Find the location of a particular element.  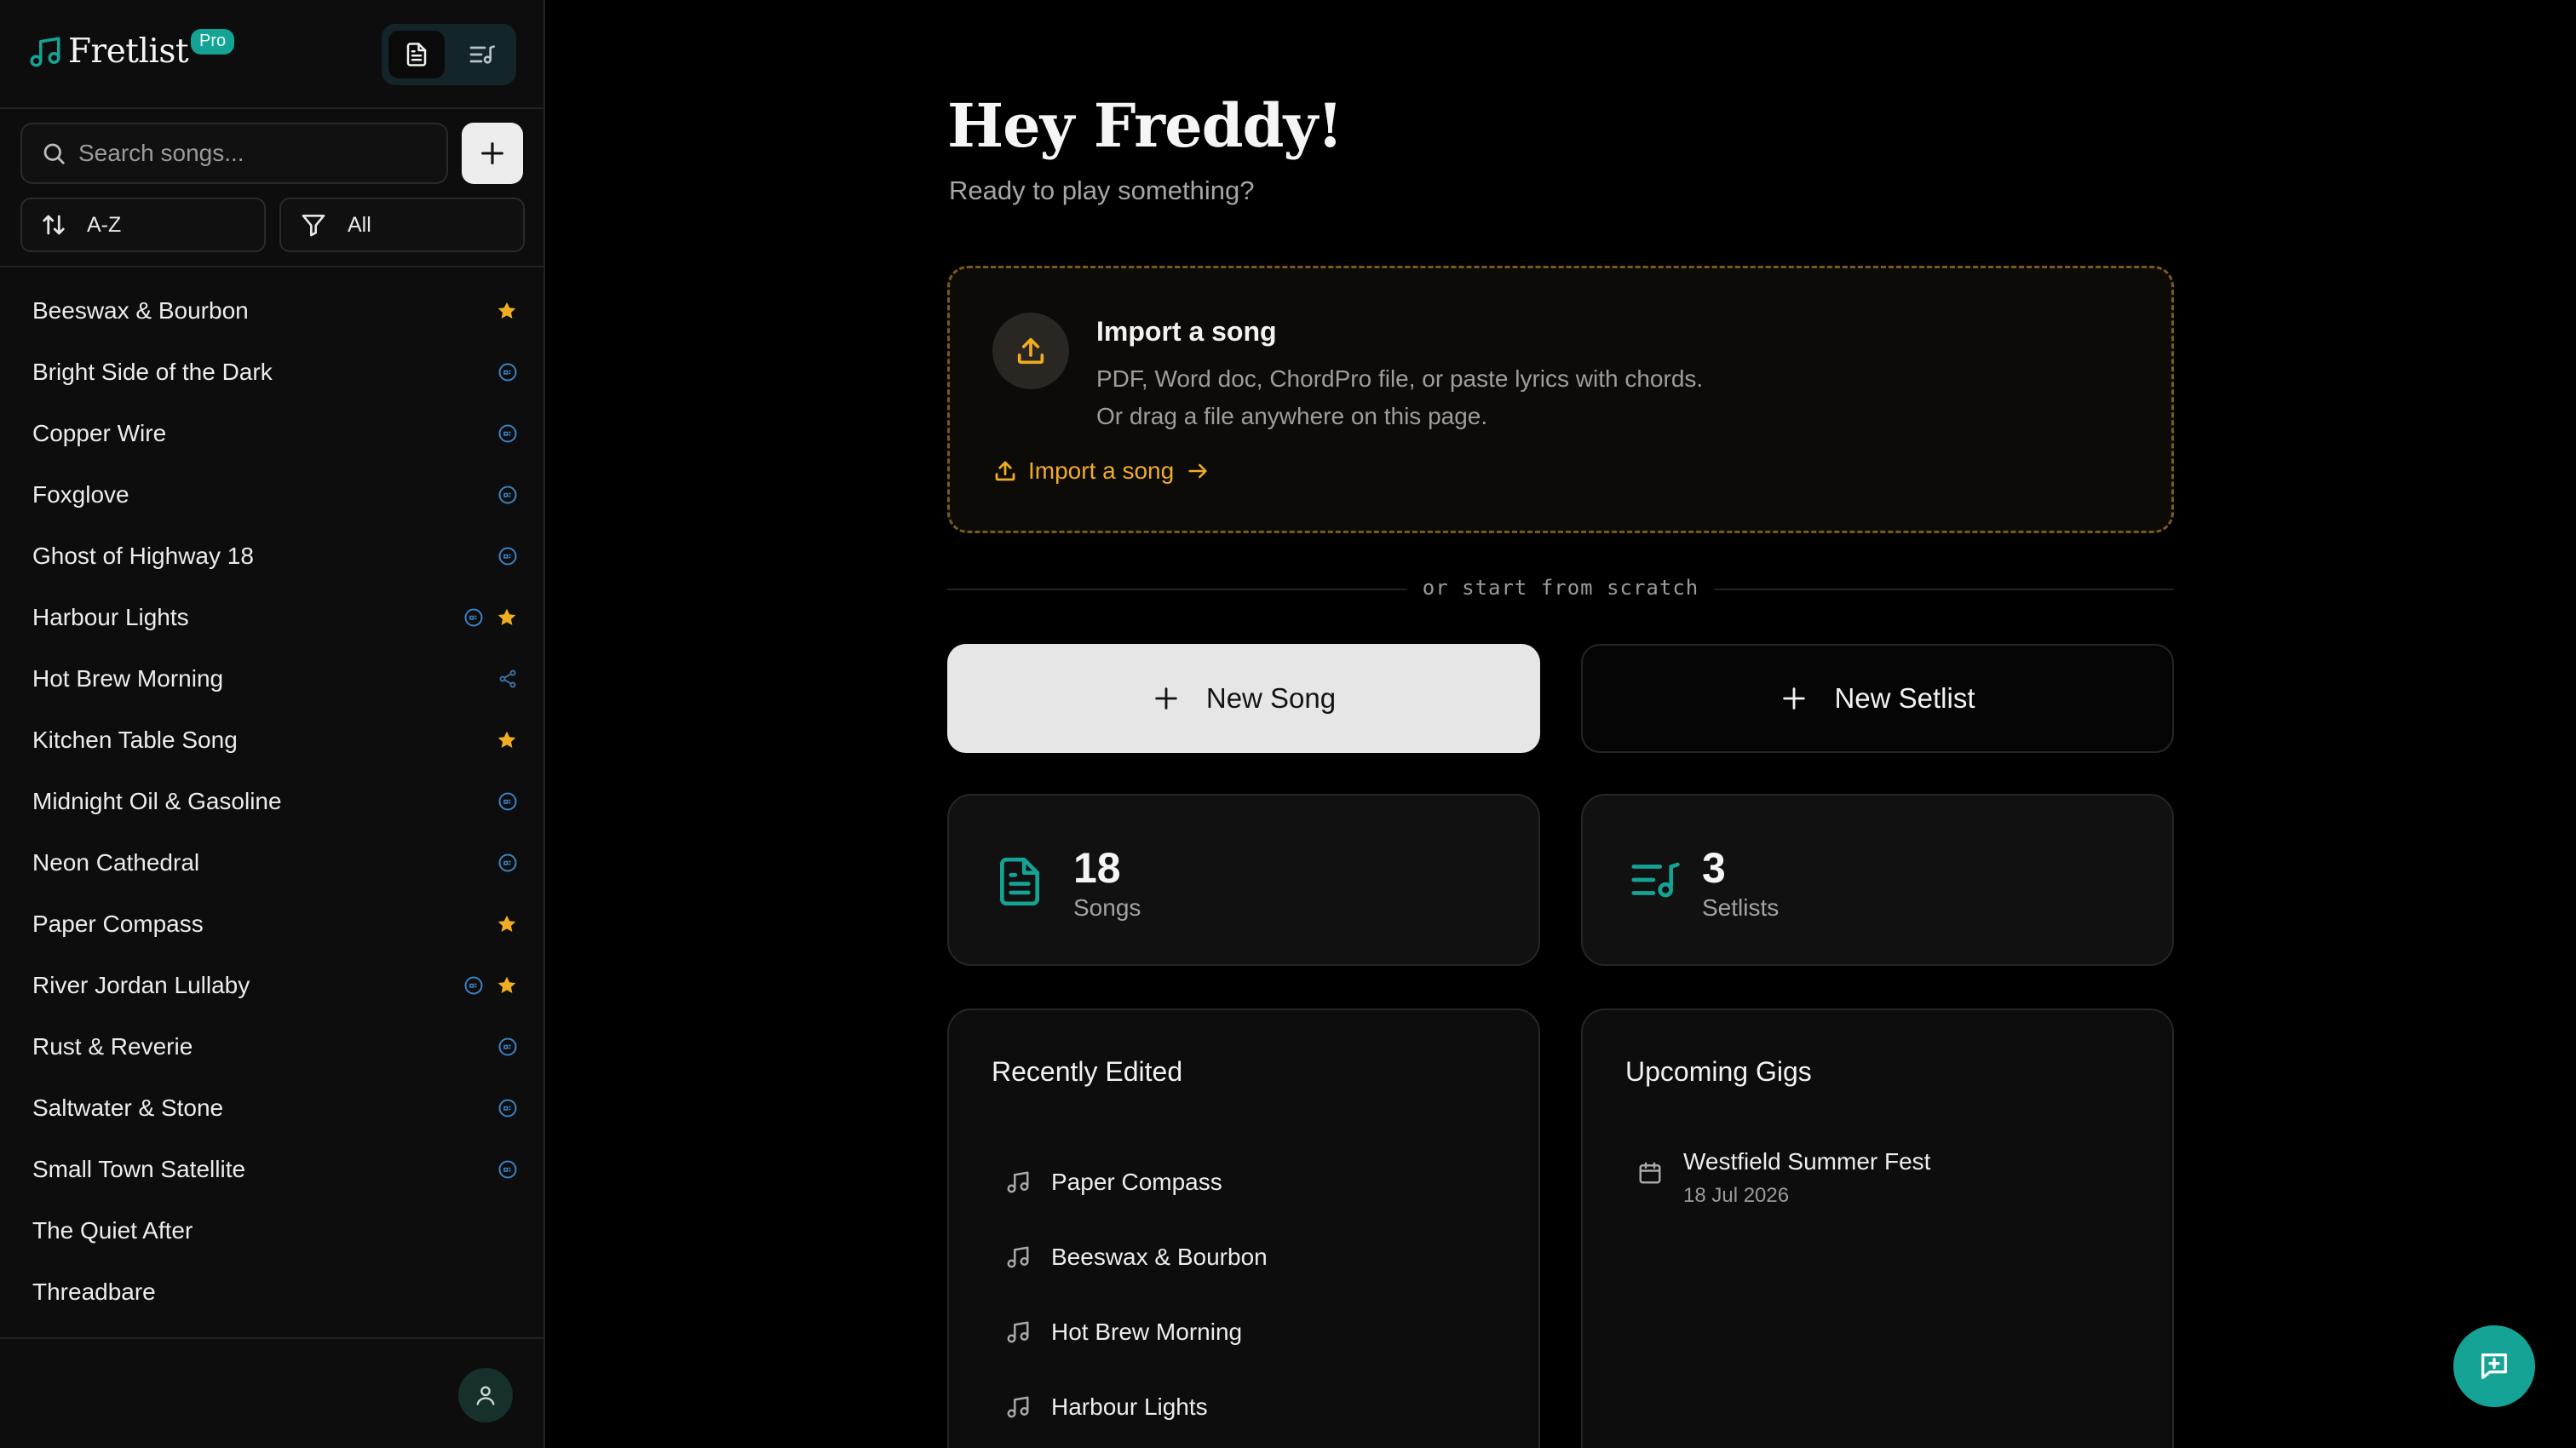

sort-label: A-Z is located at coordinates (104, 224).